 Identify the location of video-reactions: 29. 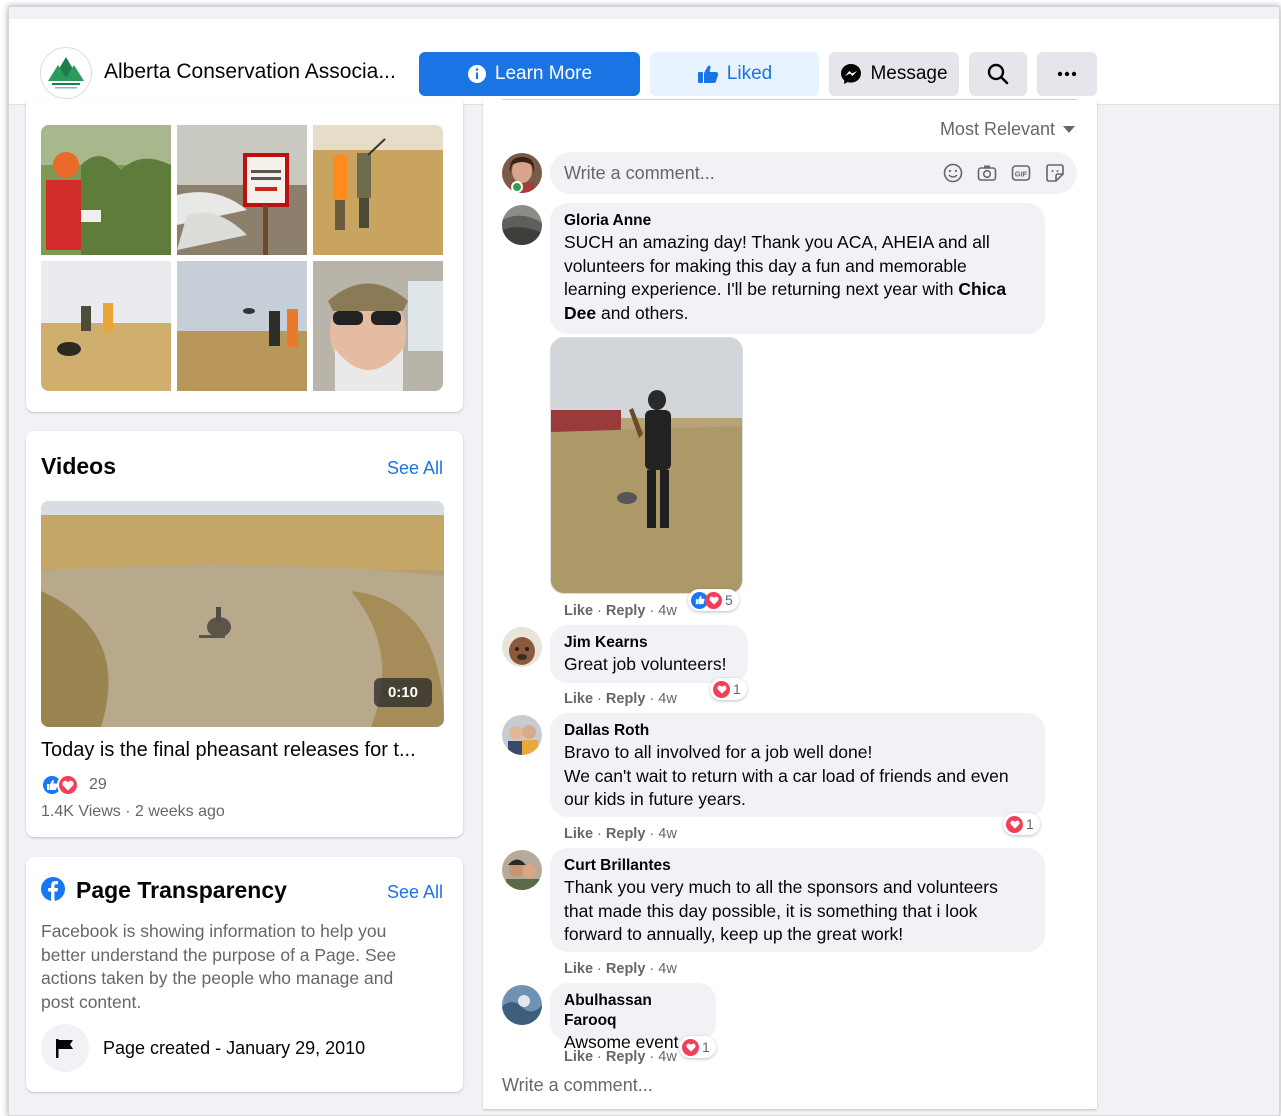
(74, 785).